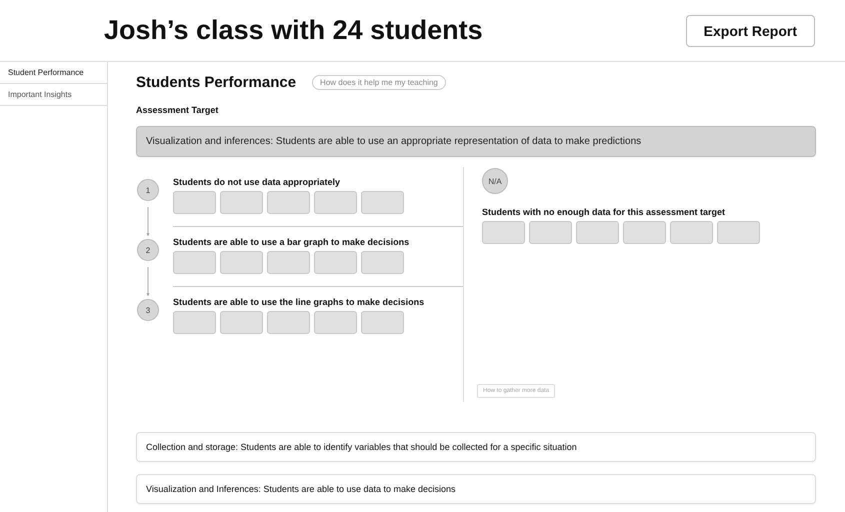 This screenshot has height=512, width=845. Describe the element at coordinates (495, 181) in the screenshot. I see `na-badge: N/A` at that location.